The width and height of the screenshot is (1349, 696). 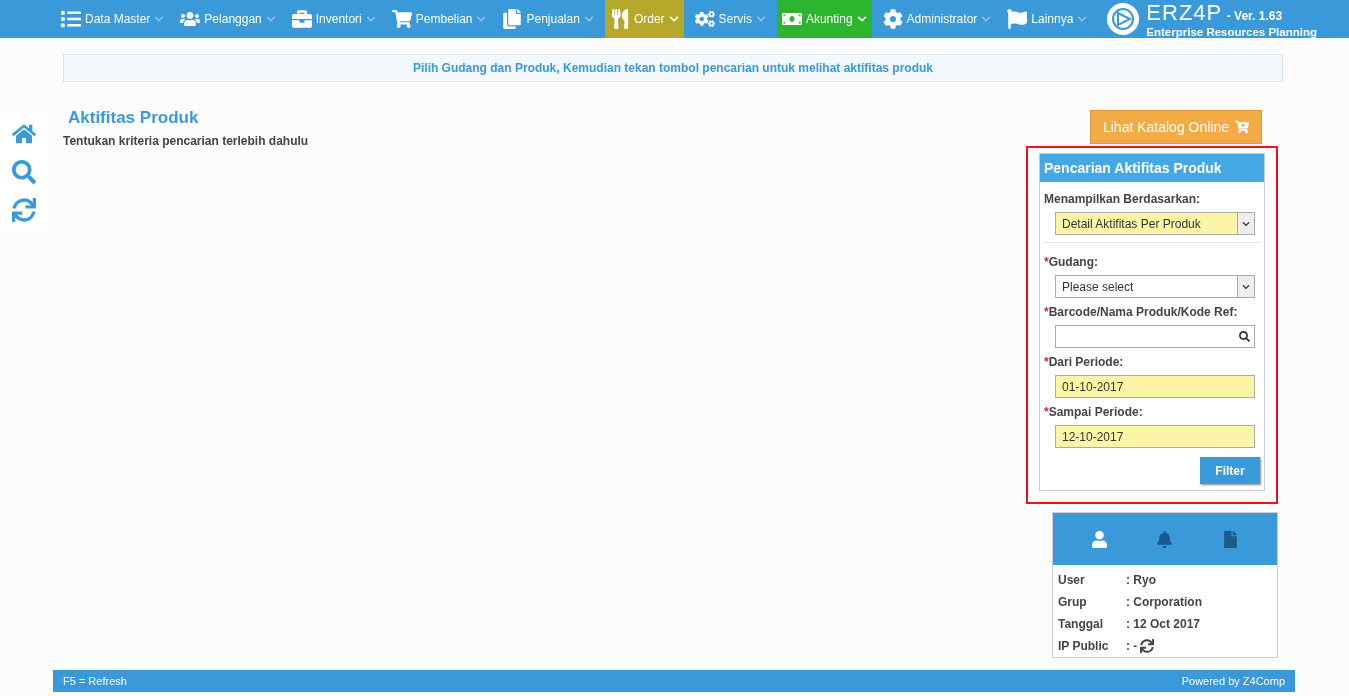 What do you see at coordinates (1242, 127) in the screenshot?
I see `cart-icon` at bounding box center [1242, 127].